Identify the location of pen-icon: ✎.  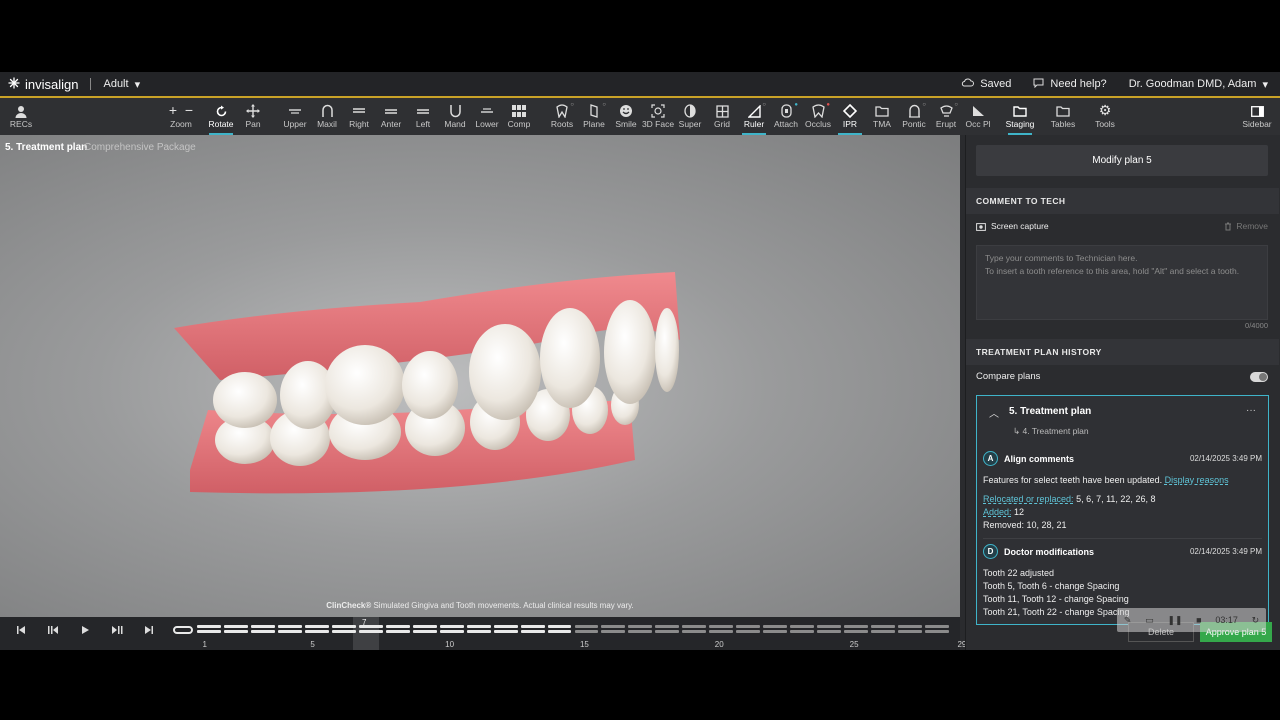
(1128, 620).